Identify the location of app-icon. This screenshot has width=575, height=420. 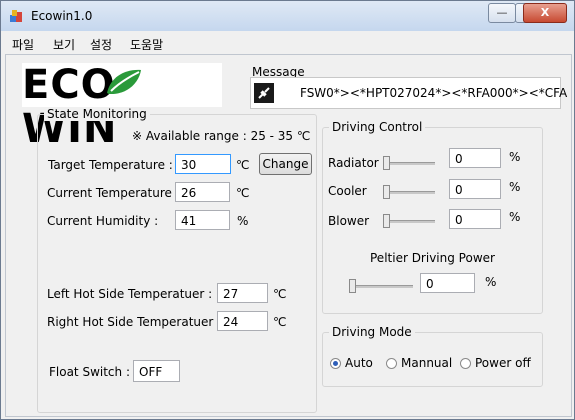
(16, 16).